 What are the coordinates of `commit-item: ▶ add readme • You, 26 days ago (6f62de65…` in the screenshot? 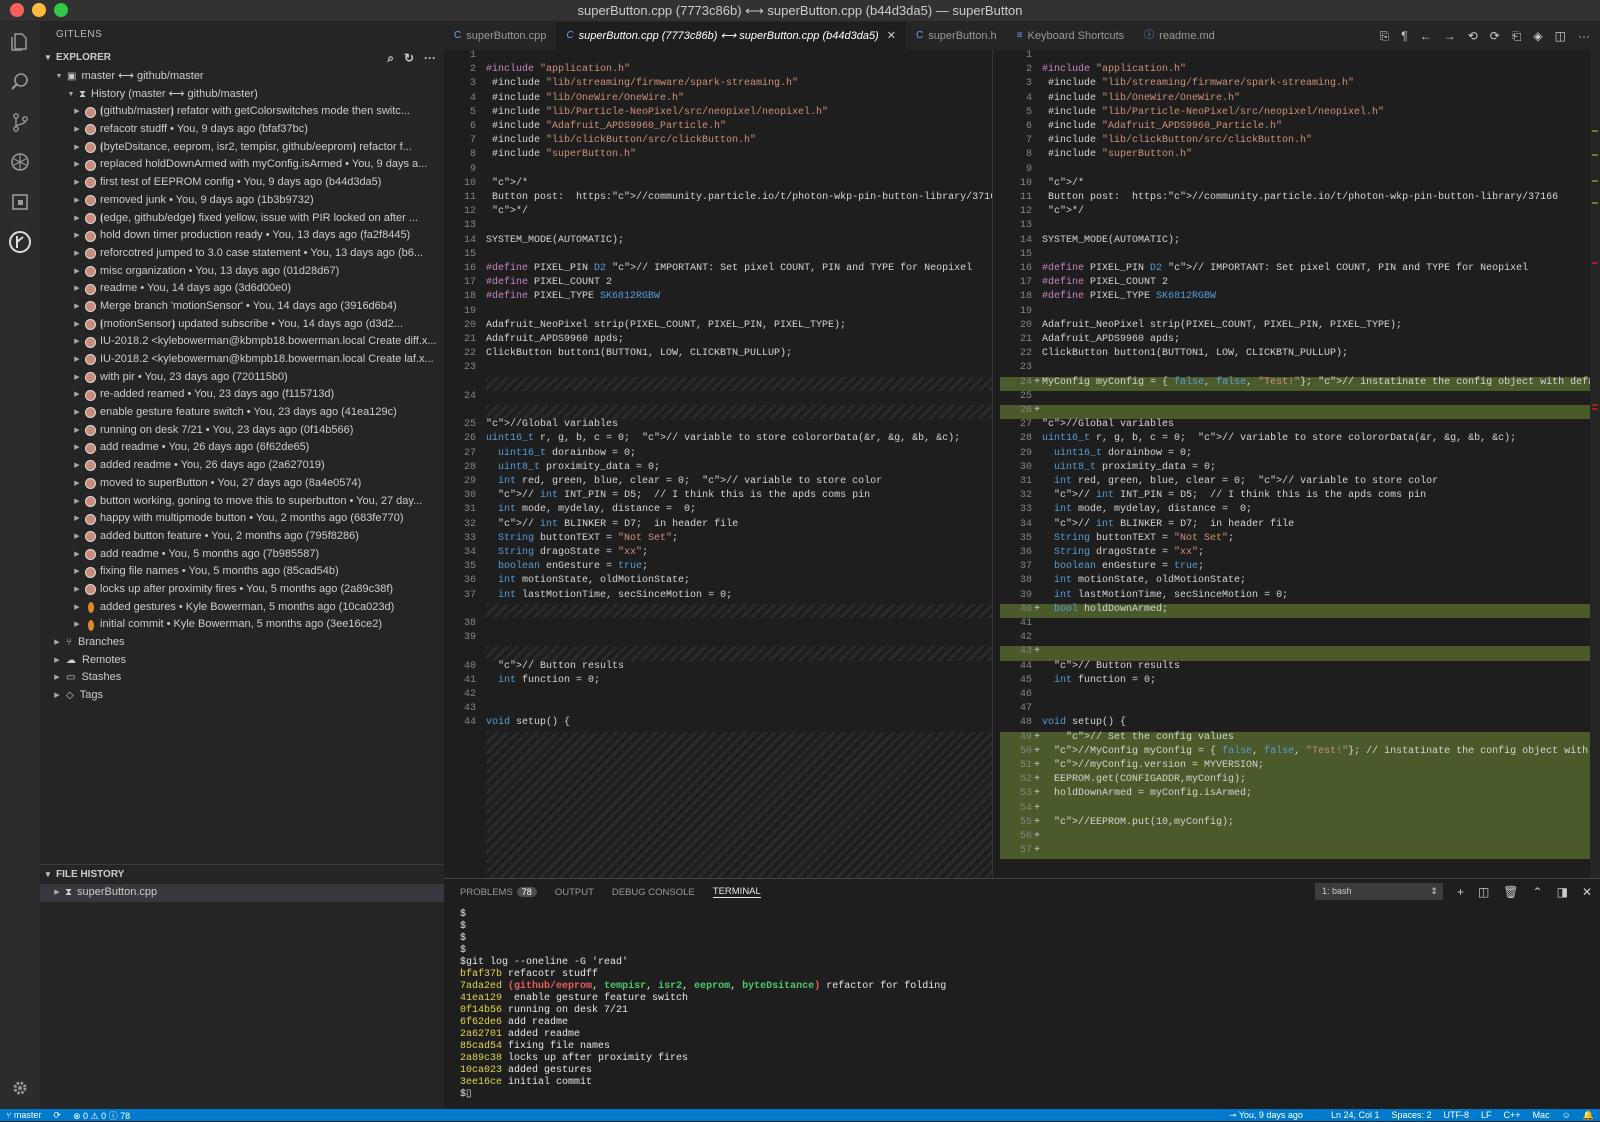 It's located at (242, 448).